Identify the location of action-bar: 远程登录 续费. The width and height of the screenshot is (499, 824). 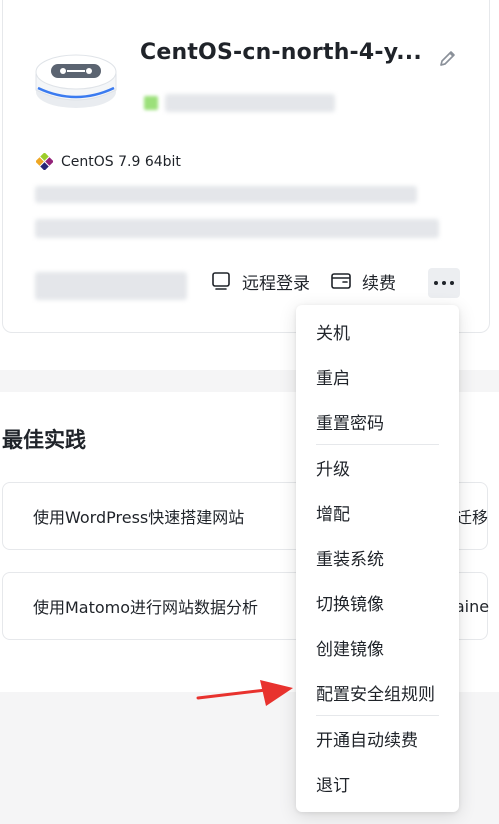
(303, 281).